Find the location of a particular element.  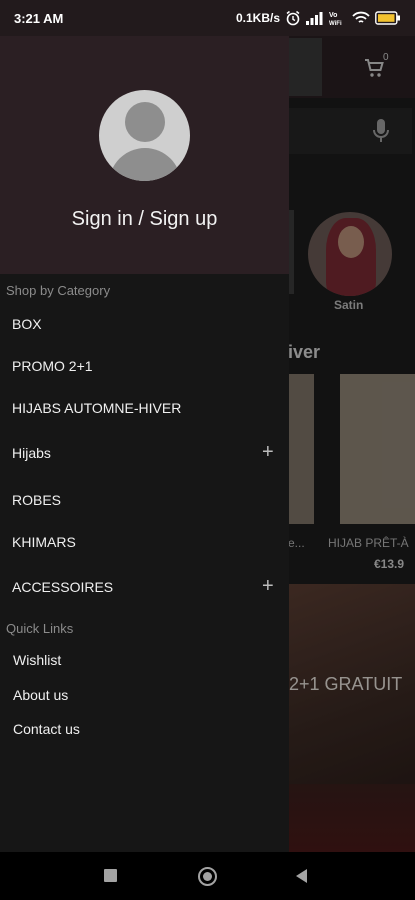

quick-link-label: About us is located at coordinates (41, 695).